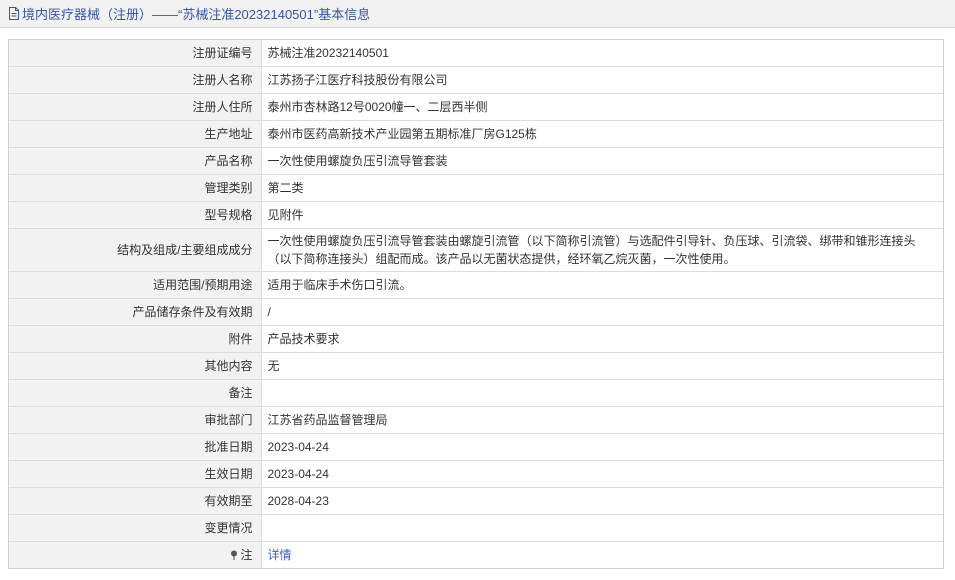 Image resolution: width=955 pixels, height=580 pixels. Describe the element at coordinates (135, 366) in the screenshot. I see `row-label: 其他内容` at that location.